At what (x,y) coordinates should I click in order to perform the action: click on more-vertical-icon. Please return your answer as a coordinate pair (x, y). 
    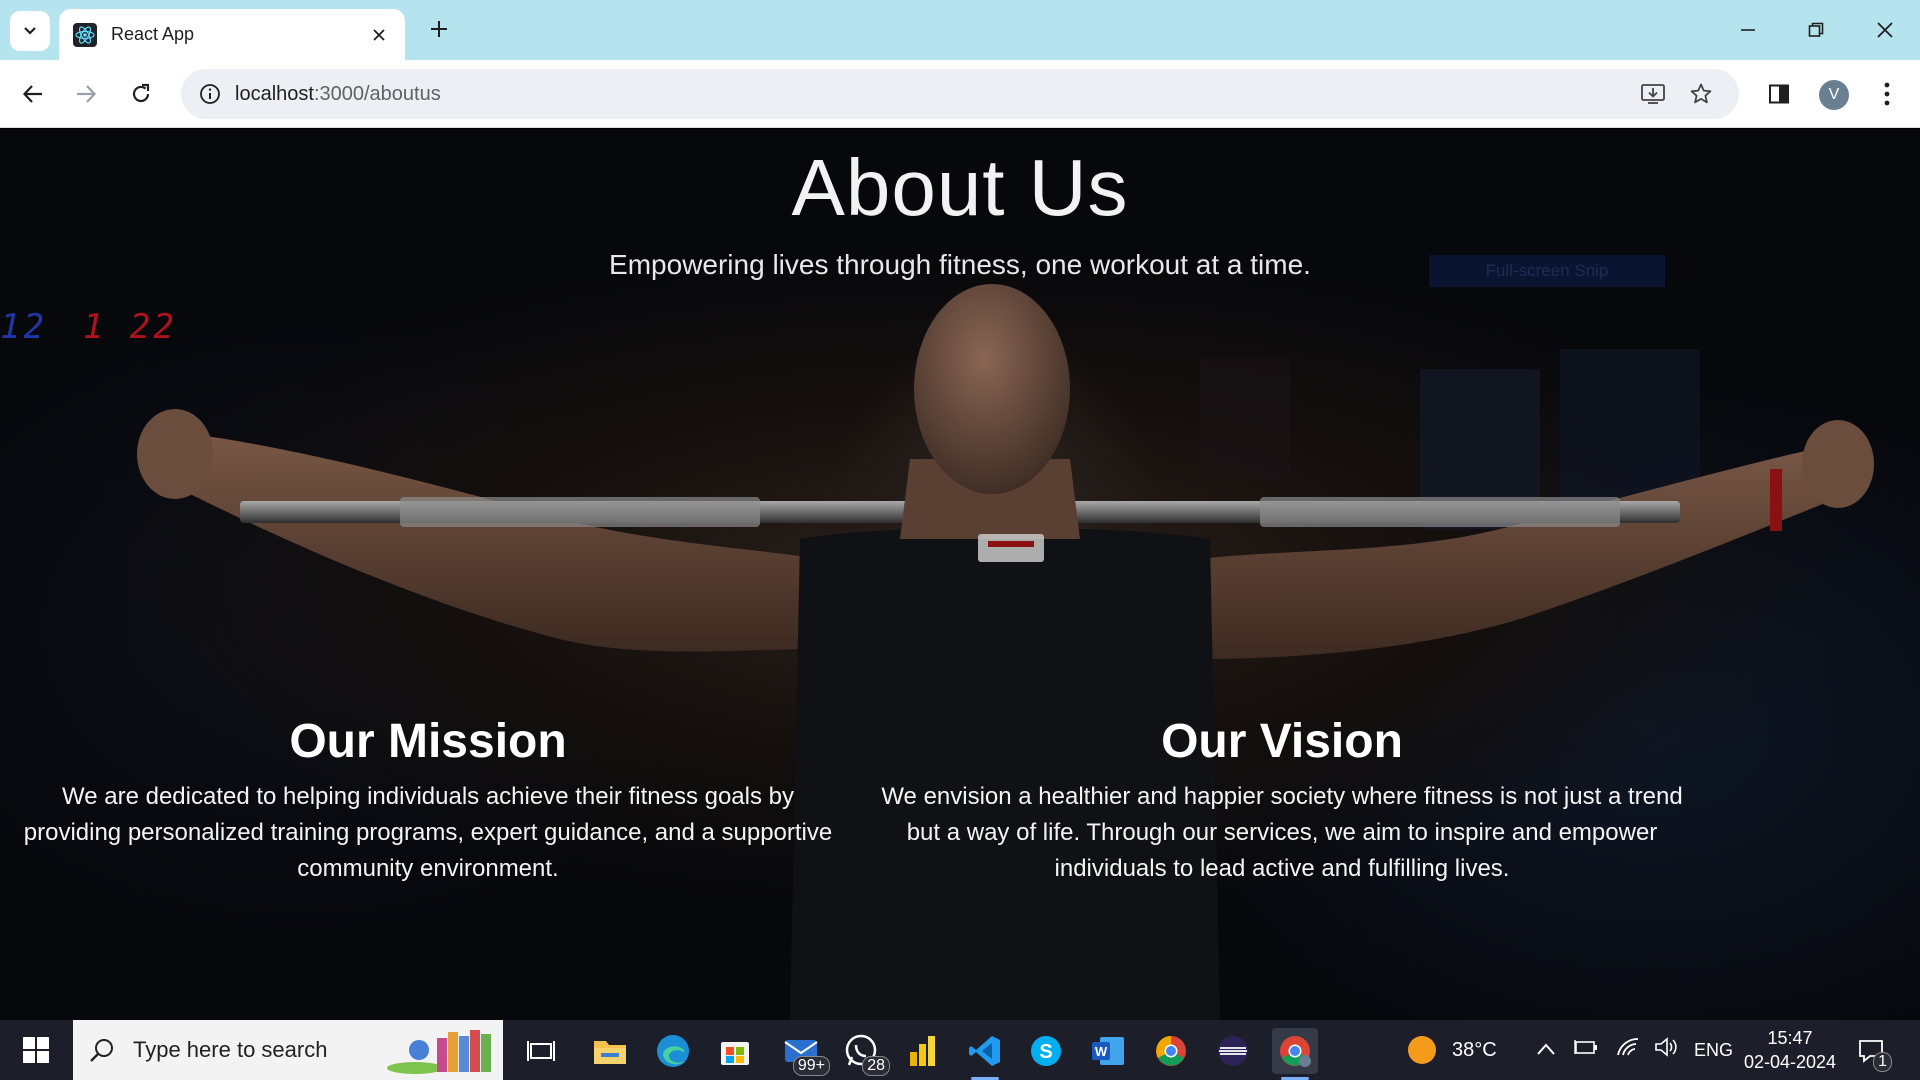
    Looking at the image, I should click on (1887, 94).